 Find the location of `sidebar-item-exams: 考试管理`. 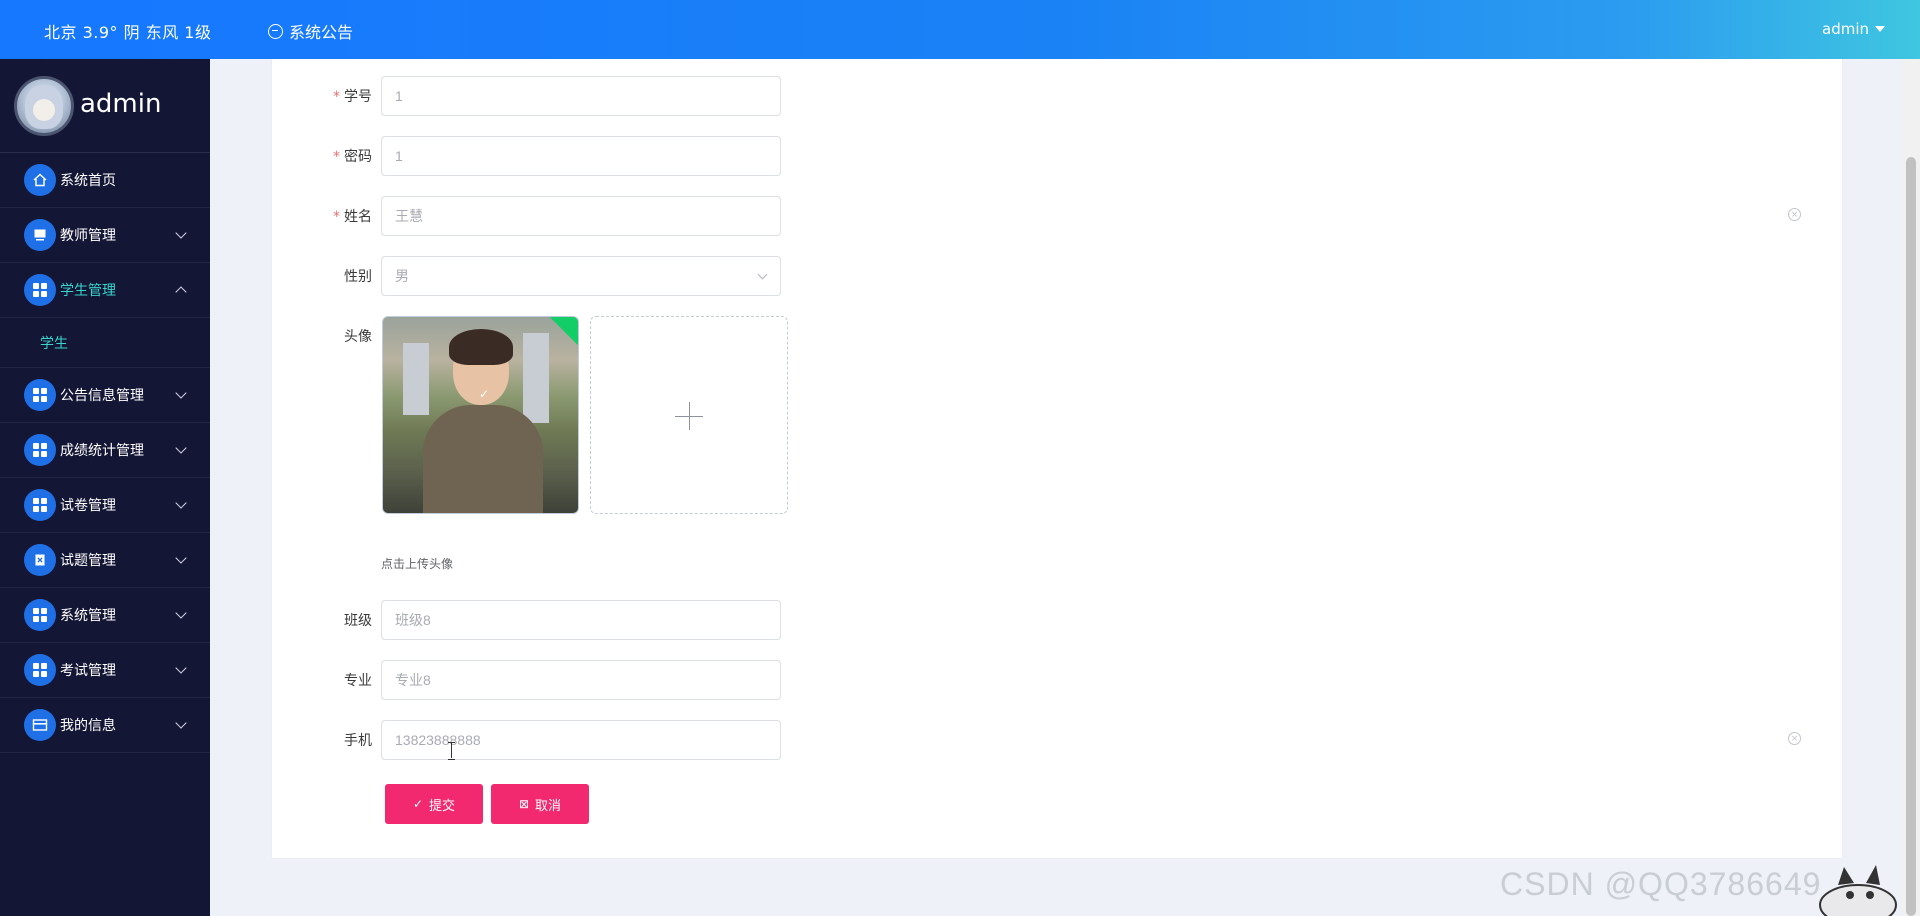

sidebar-item-exams: 考试管理 is located at coordinates (105, 670).